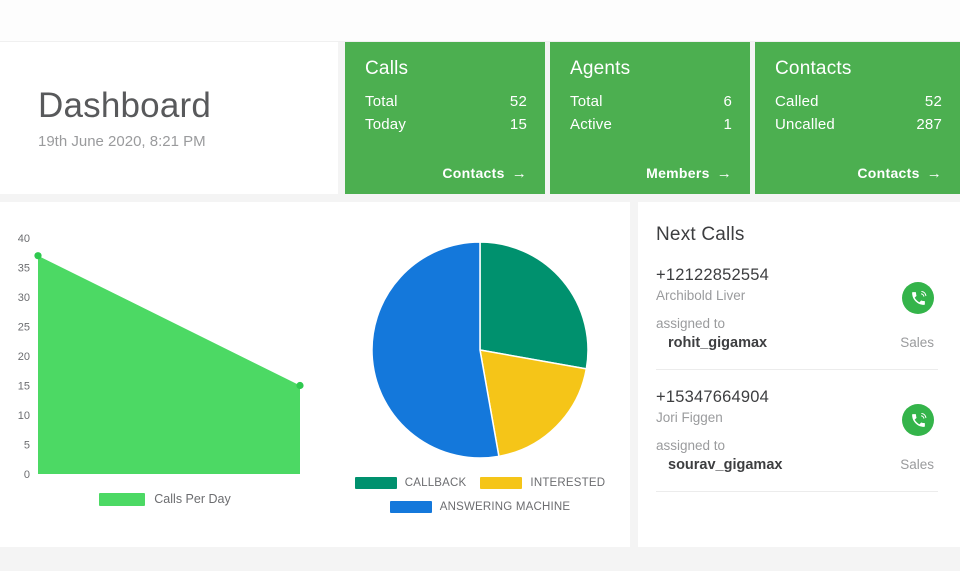  What do you see at coordinates (125, 105) in the screenshot?
I see `page-title: Dashboard` at bounding box center [125, 105].